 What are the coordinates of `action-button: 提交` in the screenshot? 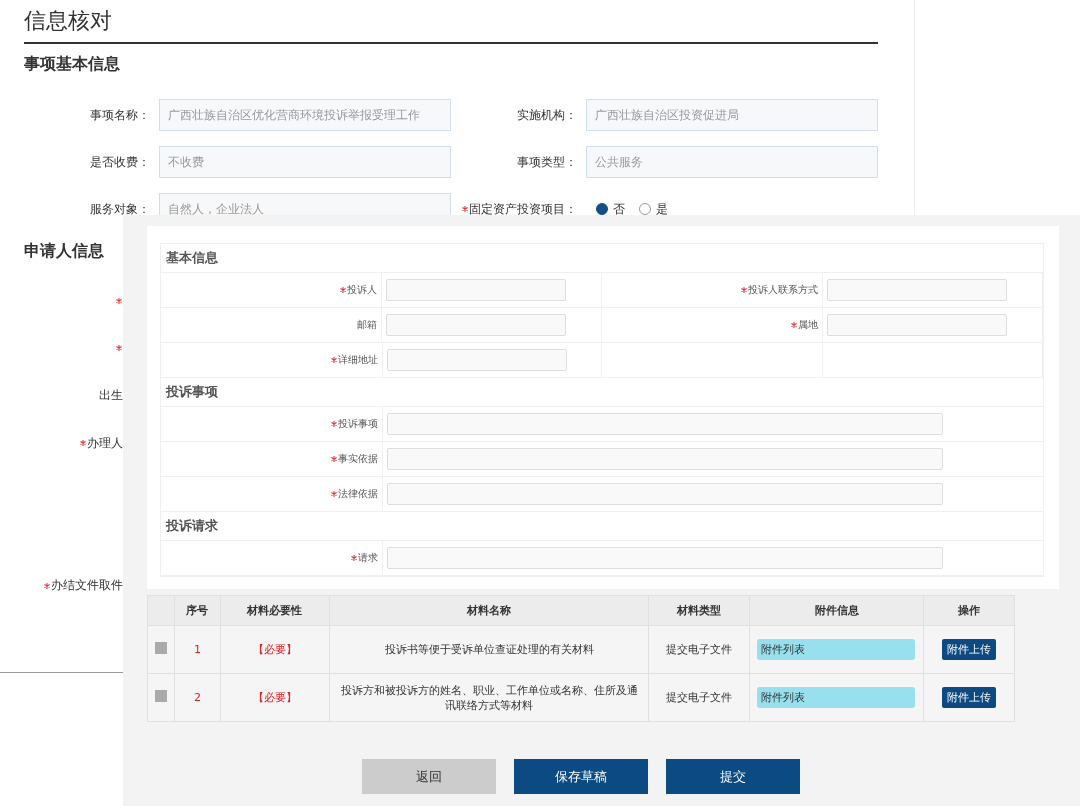 It's located at (733, 776).